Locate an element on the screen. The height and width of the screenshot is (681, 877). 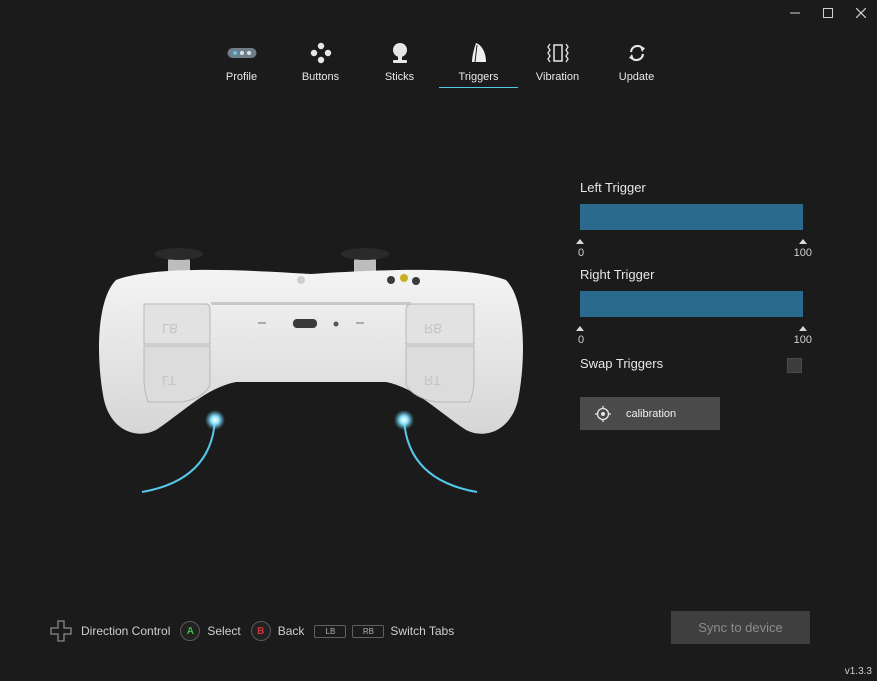
right-trigger-markers is located at coordinates (694, 329).